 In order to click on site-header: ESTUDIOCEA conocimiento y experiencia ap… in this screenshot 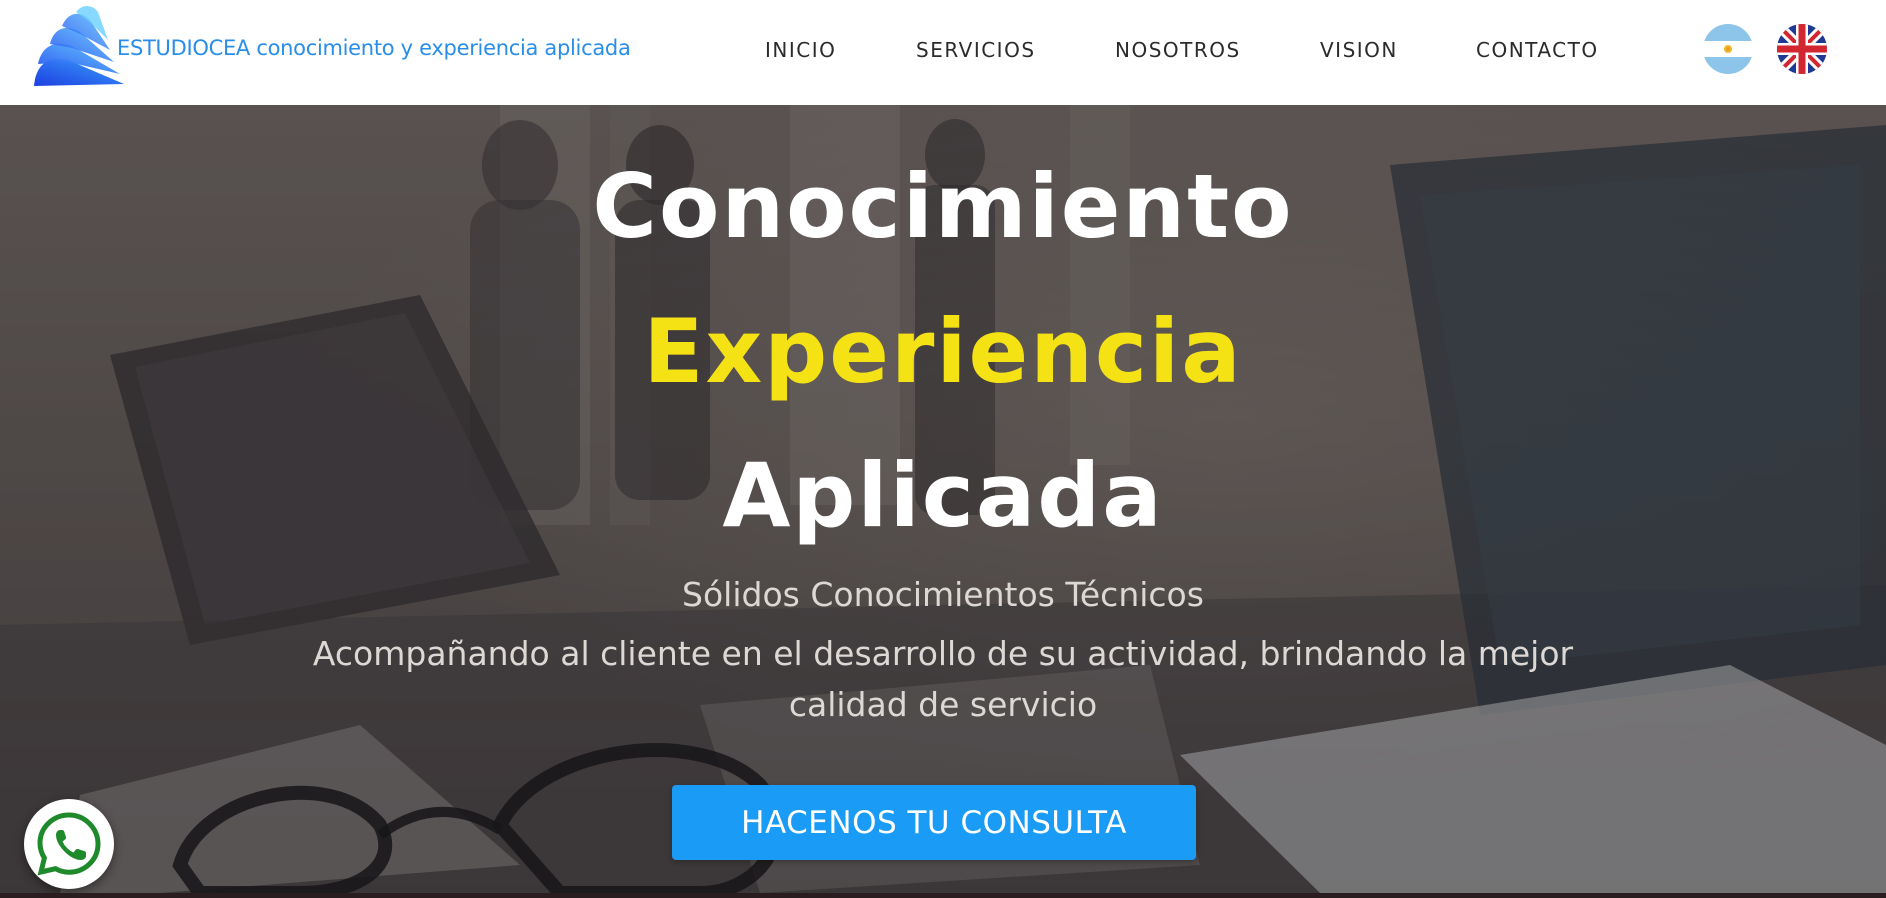, I will do `click(943, 52)`.